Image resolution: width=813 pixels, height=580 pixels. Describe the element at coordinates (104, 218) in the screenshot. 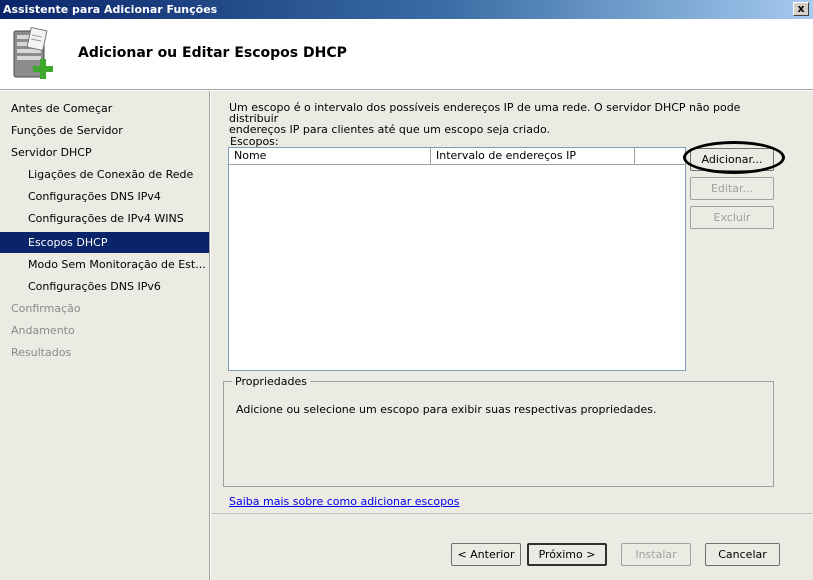

I see `sidebar-item-ipv4-wins: Configurações de IPv4 WINS` at that location.